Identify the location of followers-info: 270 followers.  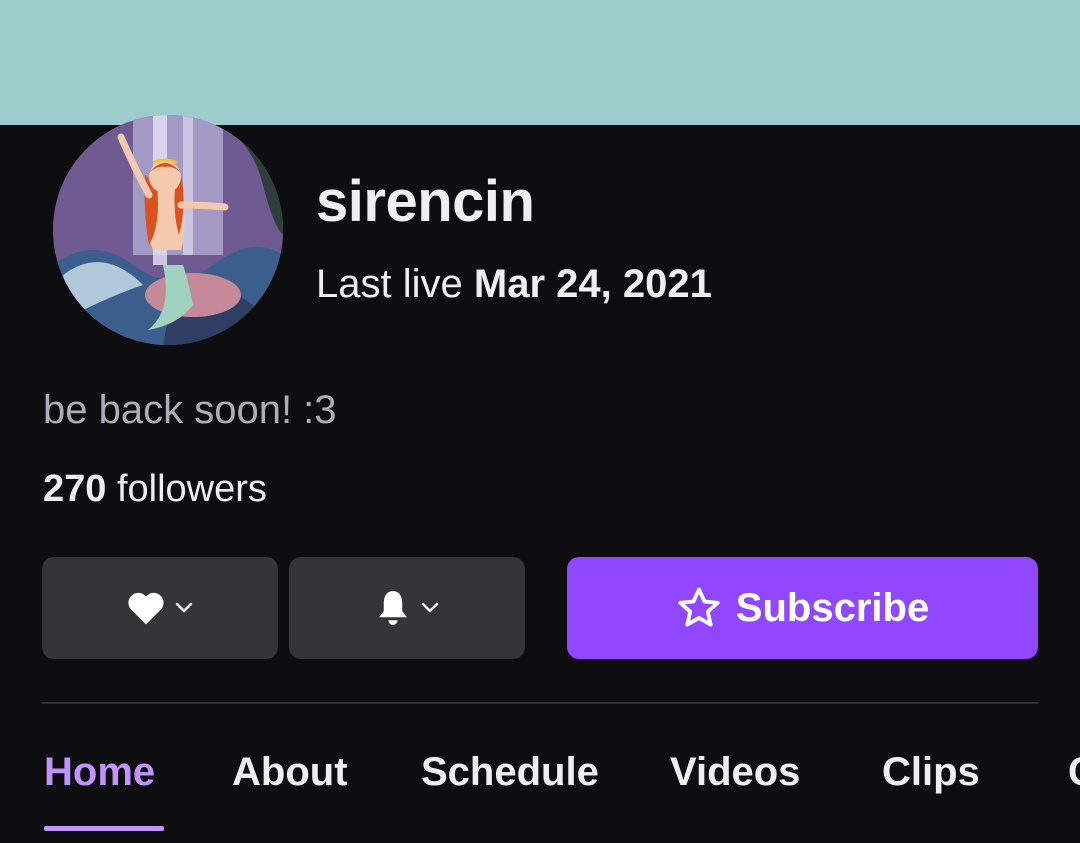
(155, 489).